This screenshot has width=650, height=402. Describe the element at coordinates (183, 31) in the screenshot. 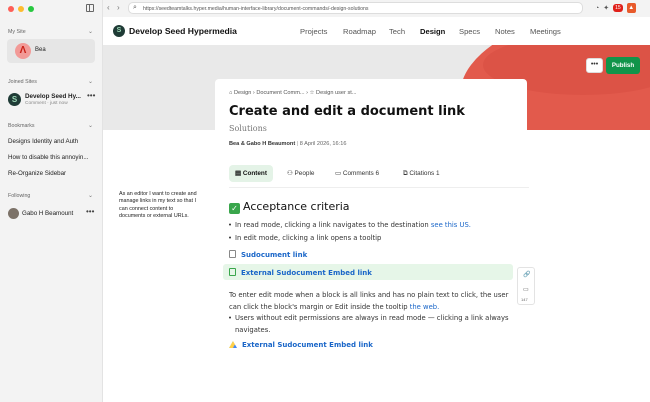

I see `site-title: Develop Seed Hypermedia` at that location.